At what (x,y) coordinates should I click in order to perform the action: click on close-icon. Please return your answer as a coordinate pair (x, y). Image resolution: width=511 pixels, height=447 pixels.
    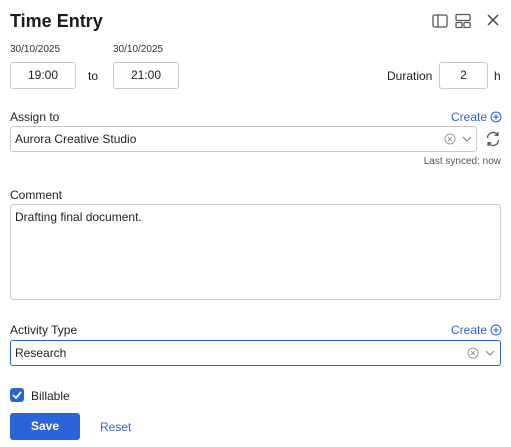
    Looking at the image, I should click on (495, 22).